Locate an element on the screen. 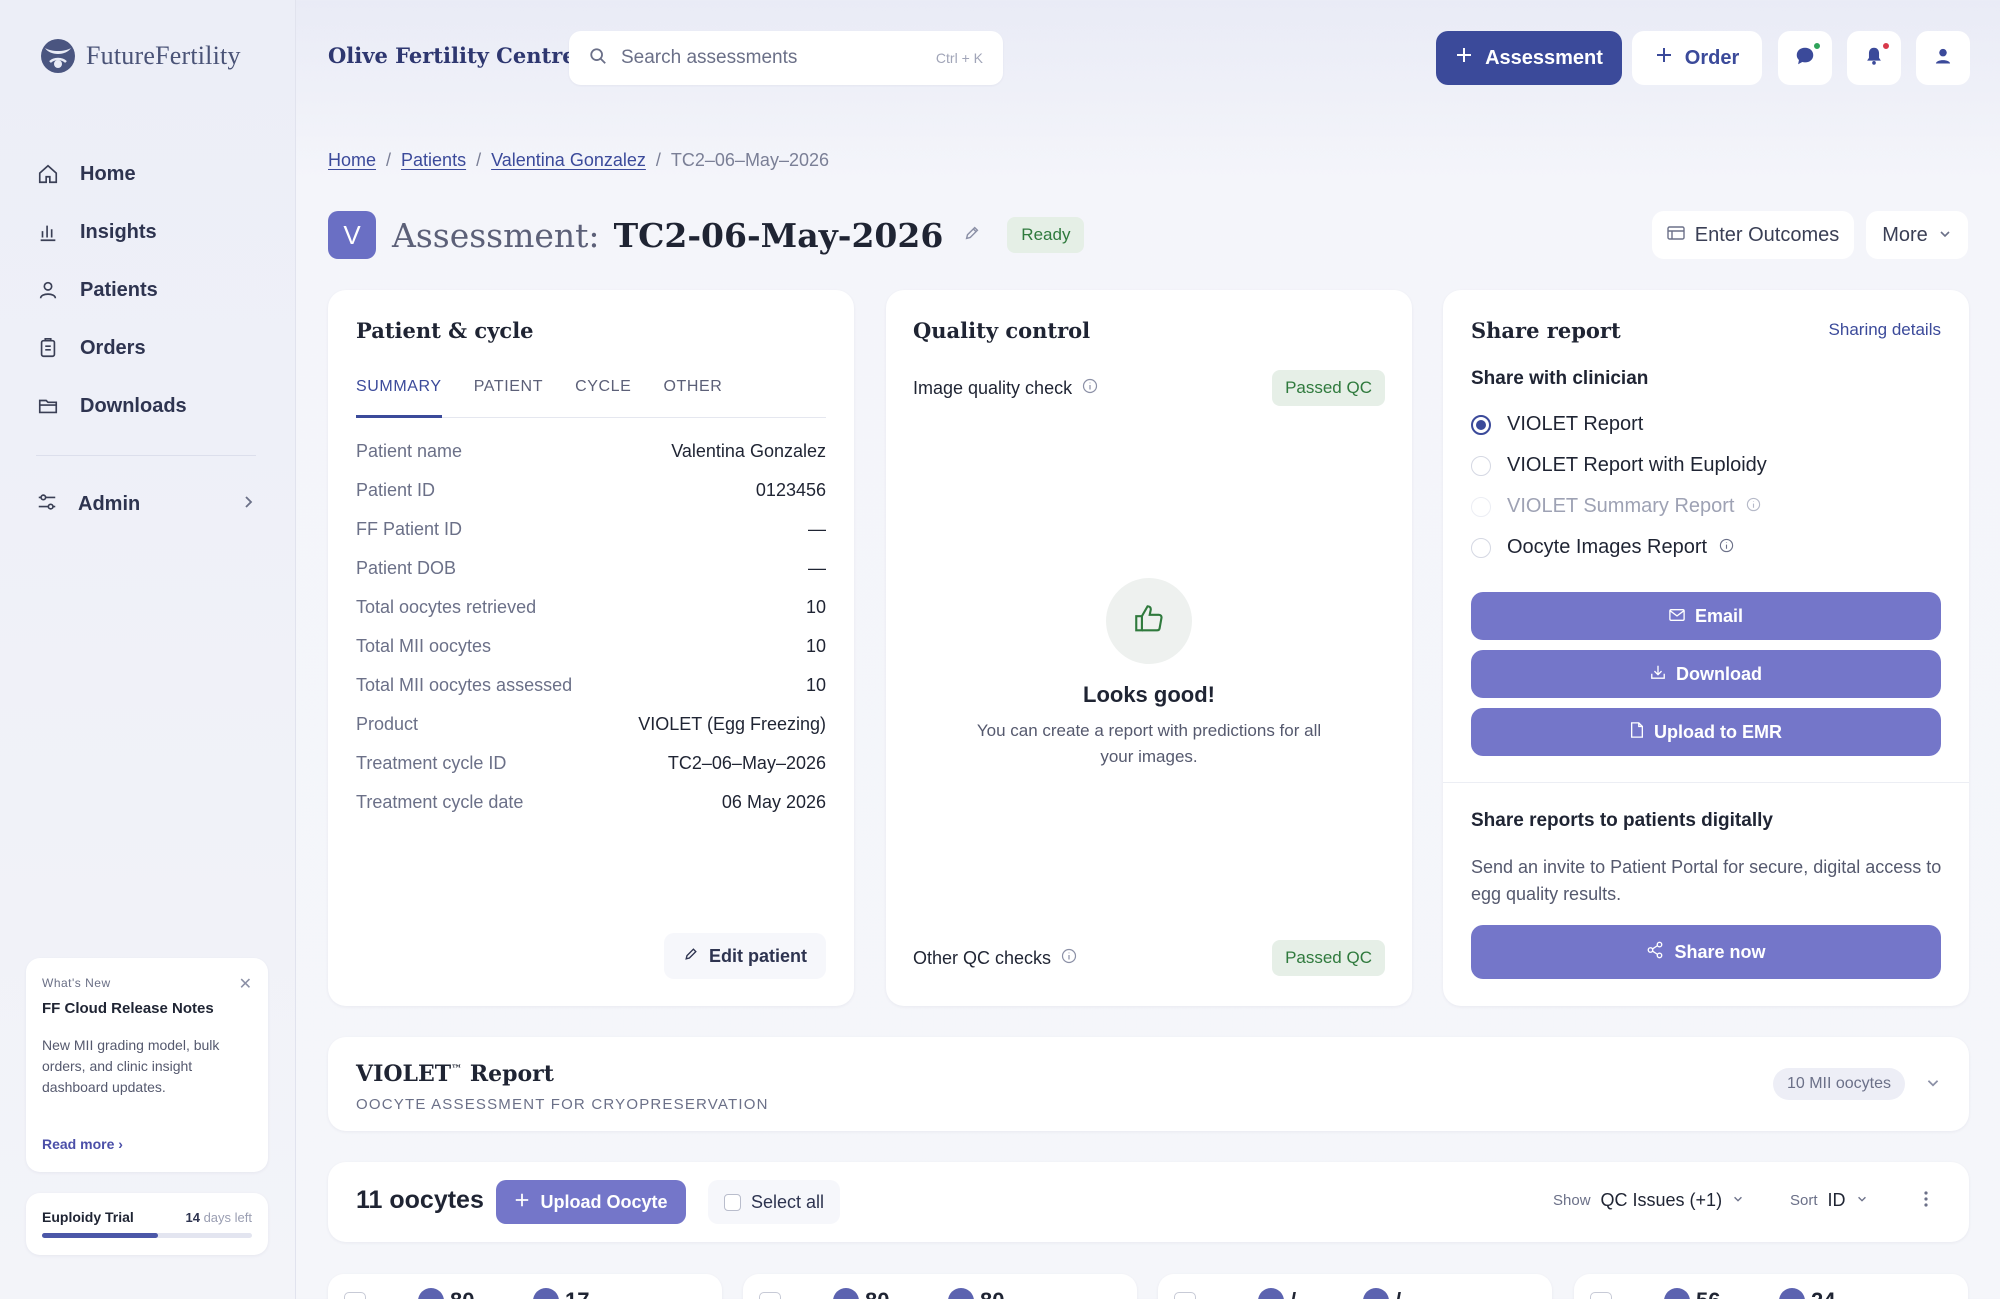 This screenshot has width=2000, height=1299. radio-violet-summary-report: VIOLET Summary Report is located at coordinates (1619, 506).